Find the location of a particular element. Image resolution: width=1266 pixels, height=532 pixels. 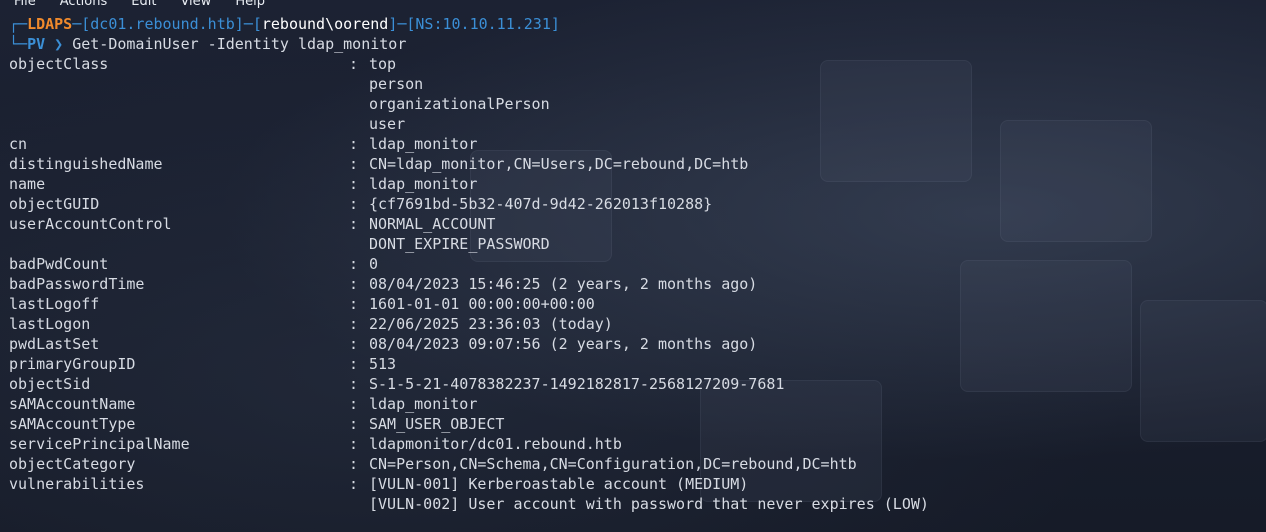

menu-item-help: Help is located at coordinates (250, 4).